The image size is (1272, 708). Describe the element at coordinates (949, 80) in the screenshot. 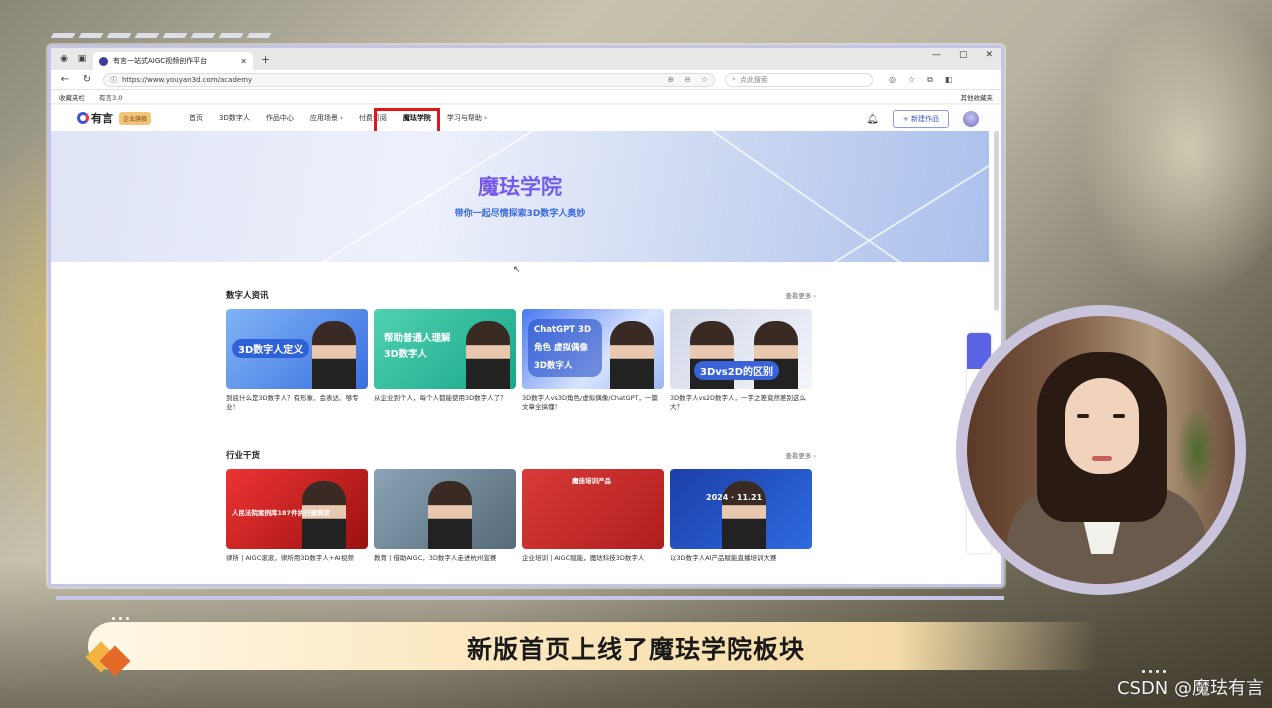

I see `sidebar-toggle-icon: ◧` at that location.